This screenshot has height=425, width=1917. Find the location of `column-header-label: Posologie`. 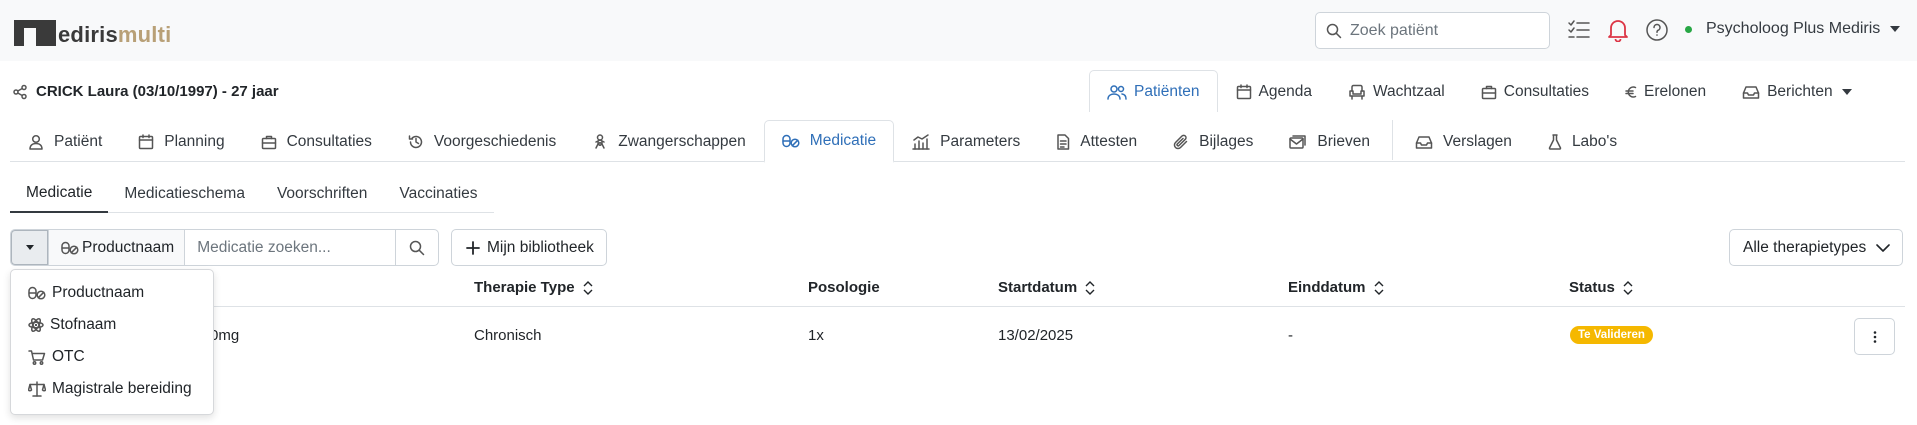

column-header-label: Posologie is located at coordinates (844, 287).